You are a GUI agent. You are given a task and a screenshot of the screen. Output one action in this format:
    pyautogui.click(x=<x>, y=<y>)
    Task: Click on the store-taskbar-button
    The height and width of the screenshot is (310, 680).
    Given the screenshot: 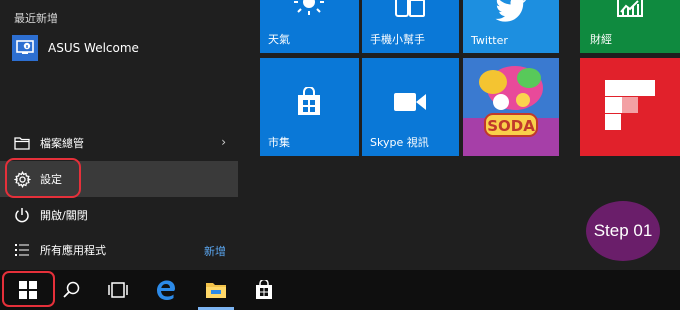 What is the action you would take?
    pyautogui.click(x=264, y=290)
    